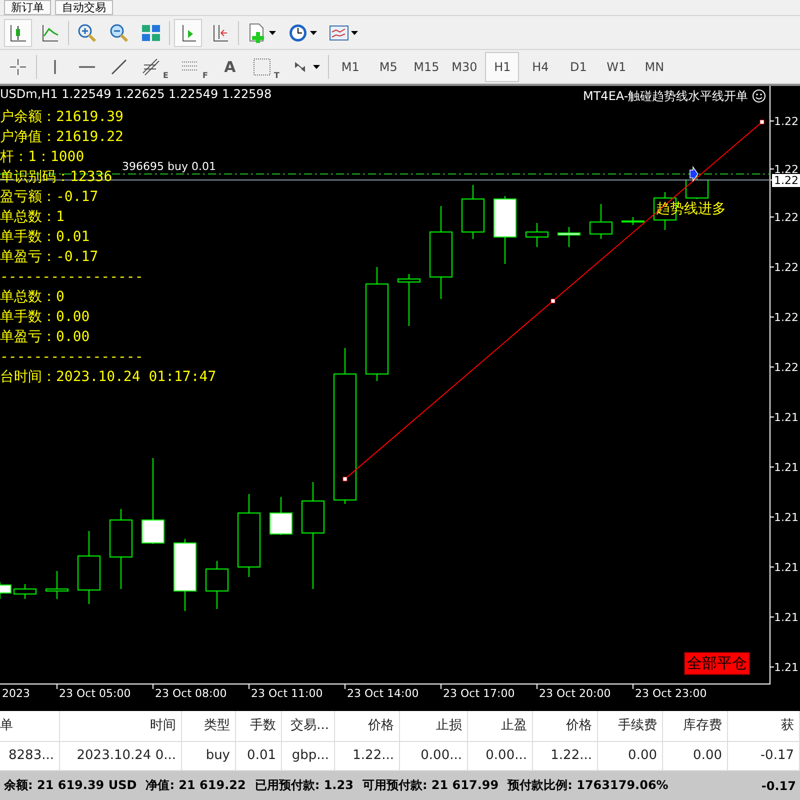 The width and height of the screenshot is (800, 800). I want to click on timeframe-button: D1, so click(578, 67).